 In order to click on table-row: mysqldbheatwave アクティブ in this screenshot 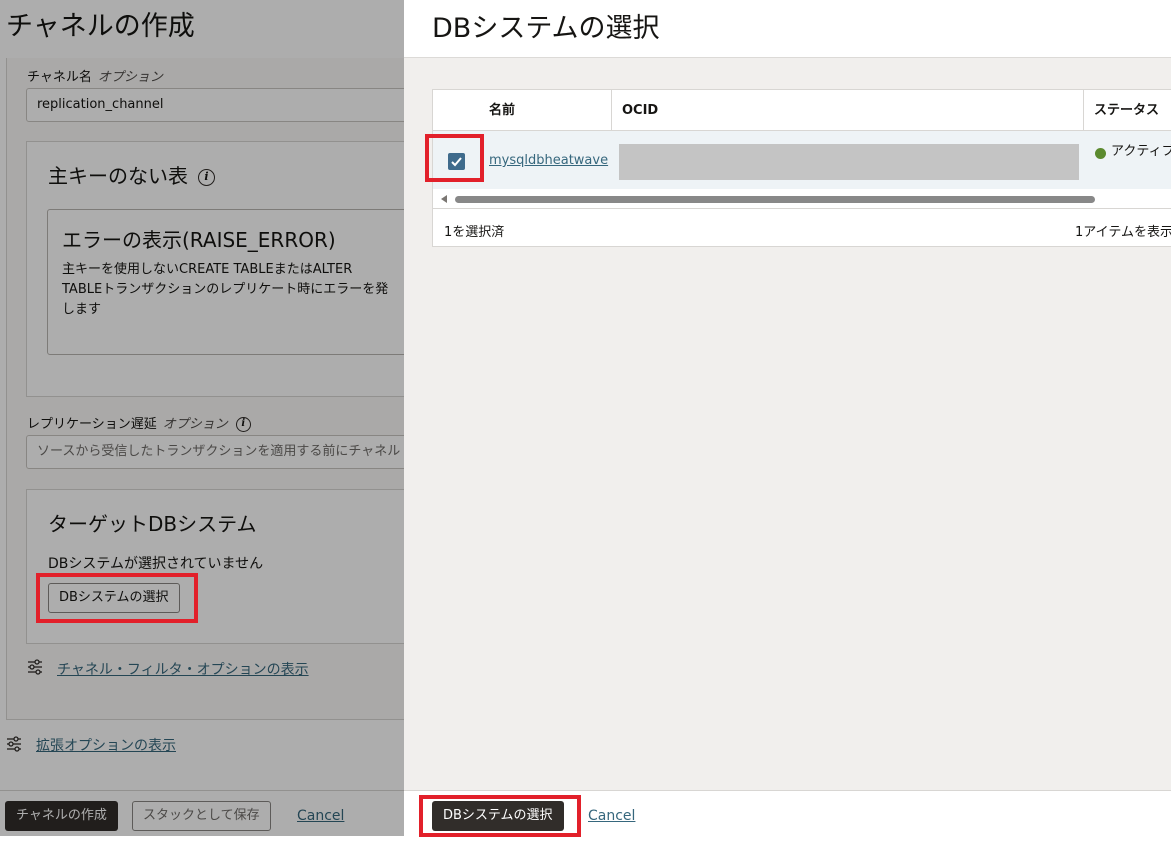, I will do `click(802, 160)`.